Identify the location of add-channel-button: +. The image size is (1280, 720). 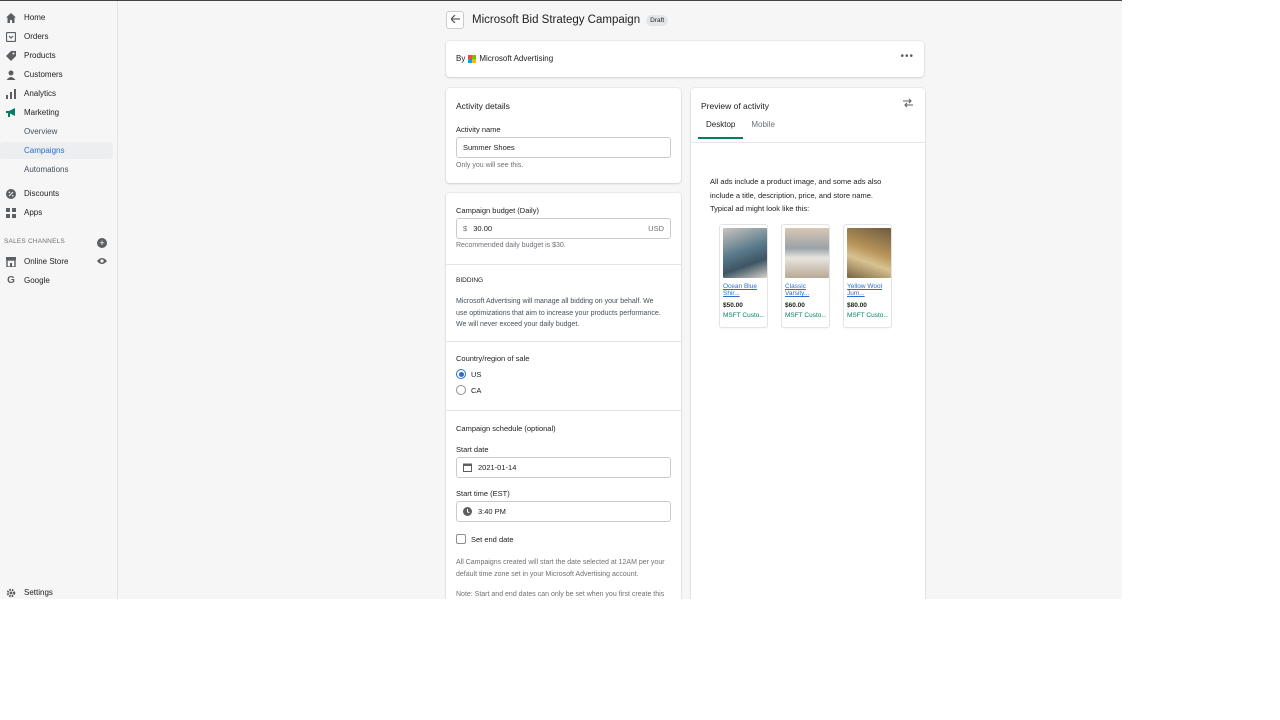
(102, 243).